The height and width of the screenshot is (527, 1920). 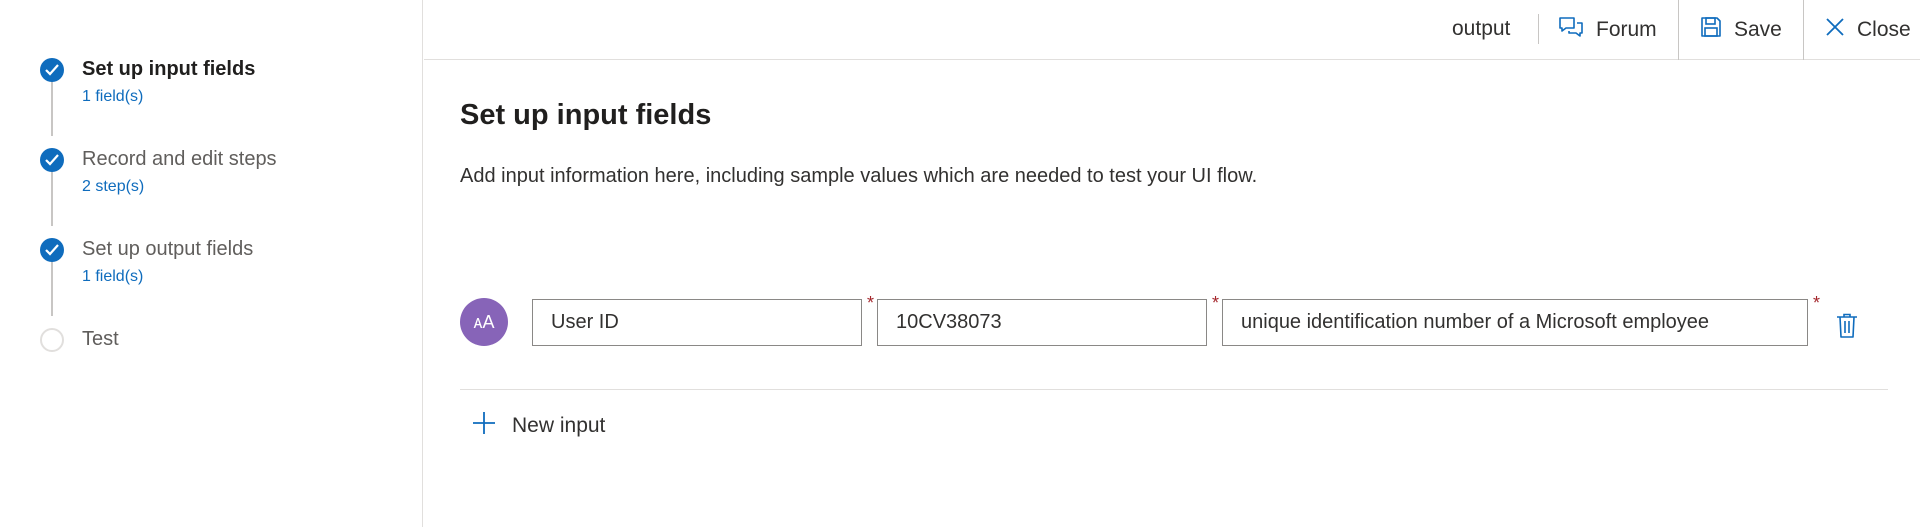 What do you see at coordinates (1847, 328) in the screenshot?
I see `trash-icon` at bounding box center [1847, 328].